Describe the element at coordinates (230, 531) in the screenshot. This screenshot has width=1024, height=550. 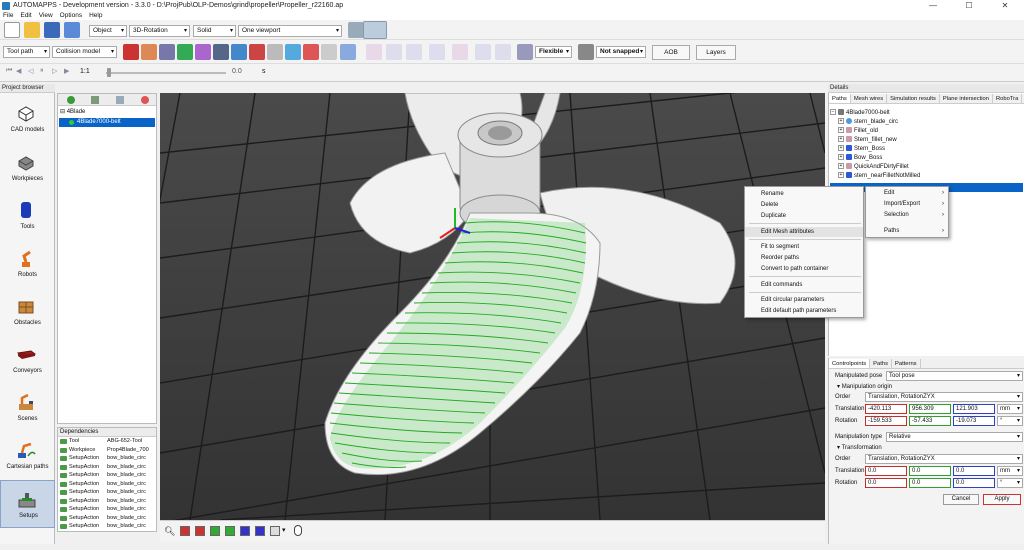
I see `view-right-icon` at that location.